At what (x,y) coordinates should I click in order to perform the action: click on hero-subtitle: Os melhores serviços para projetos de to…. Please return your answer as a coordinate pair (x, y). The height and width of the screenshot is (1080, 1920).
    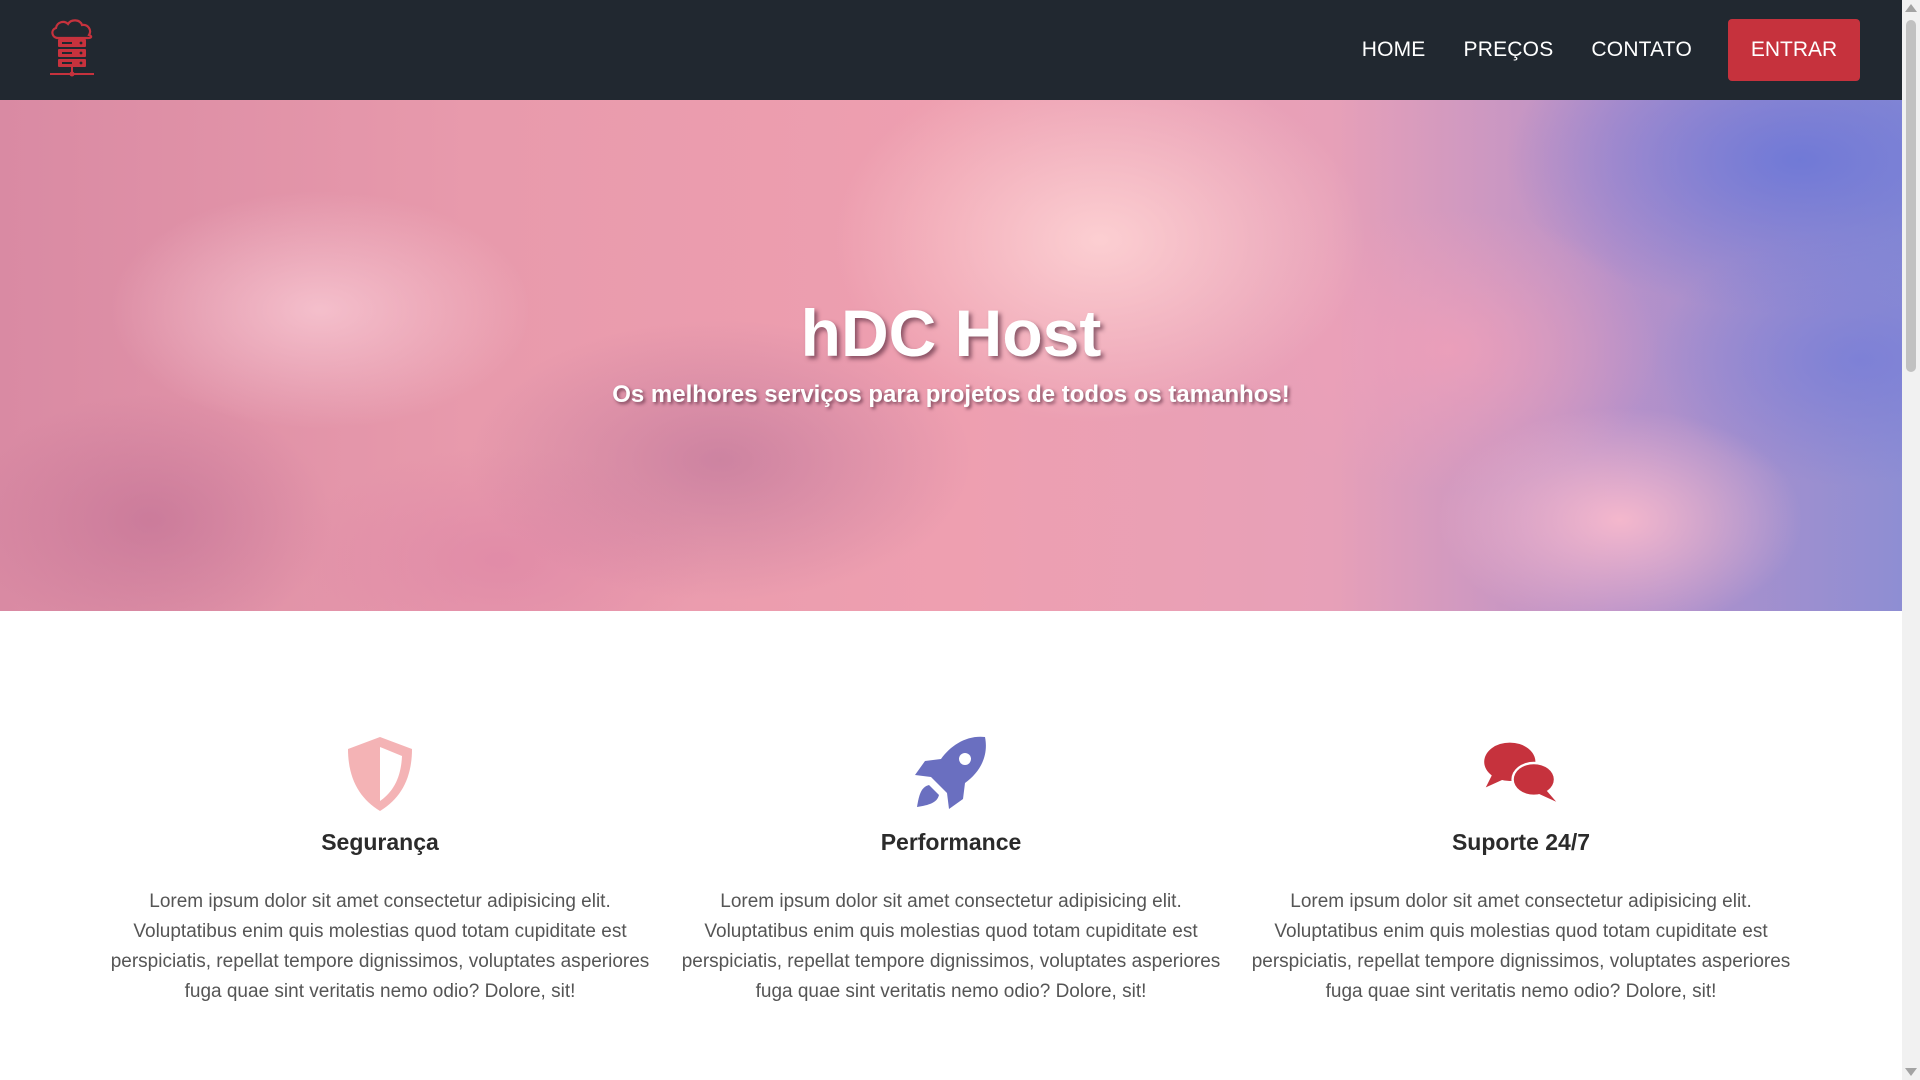
    Looking at the image, I should click on (951, 394).